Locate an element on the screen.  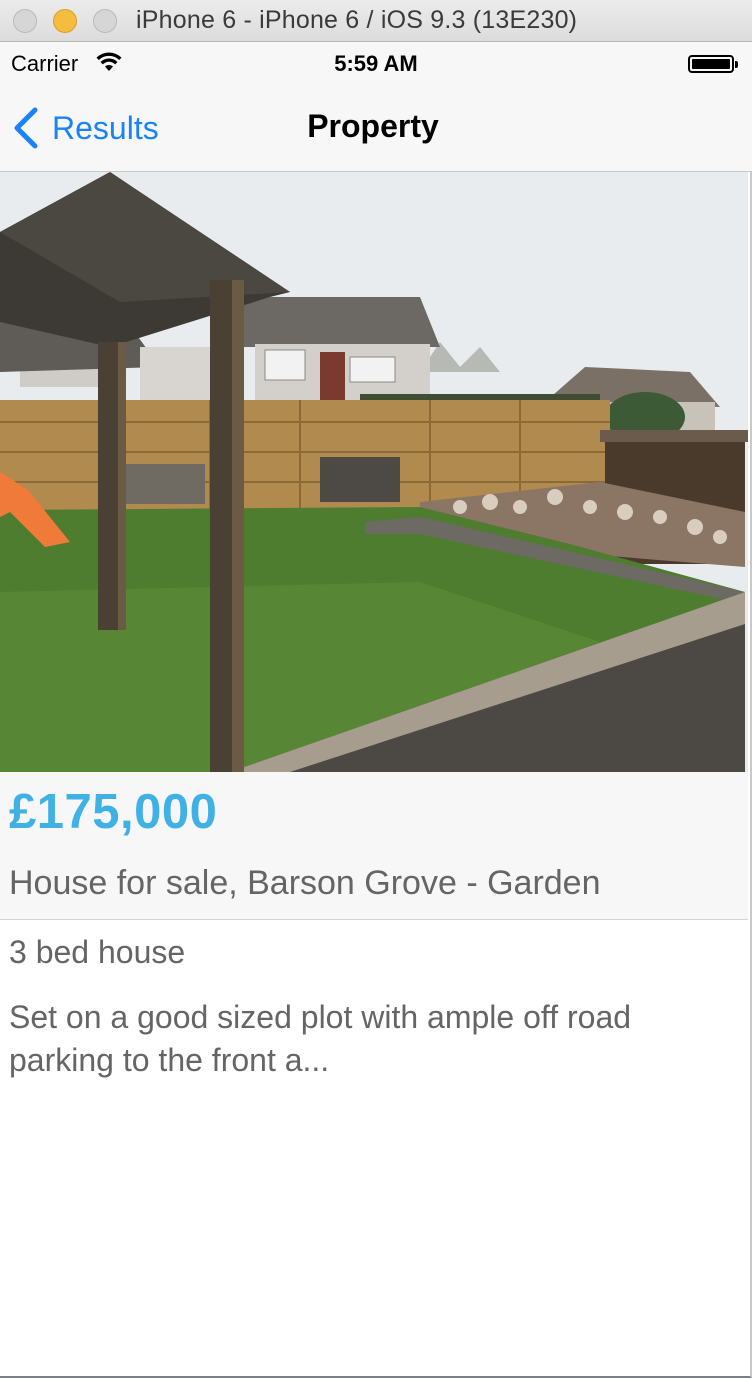
page-title: Property is located at coordinates (373, 126).